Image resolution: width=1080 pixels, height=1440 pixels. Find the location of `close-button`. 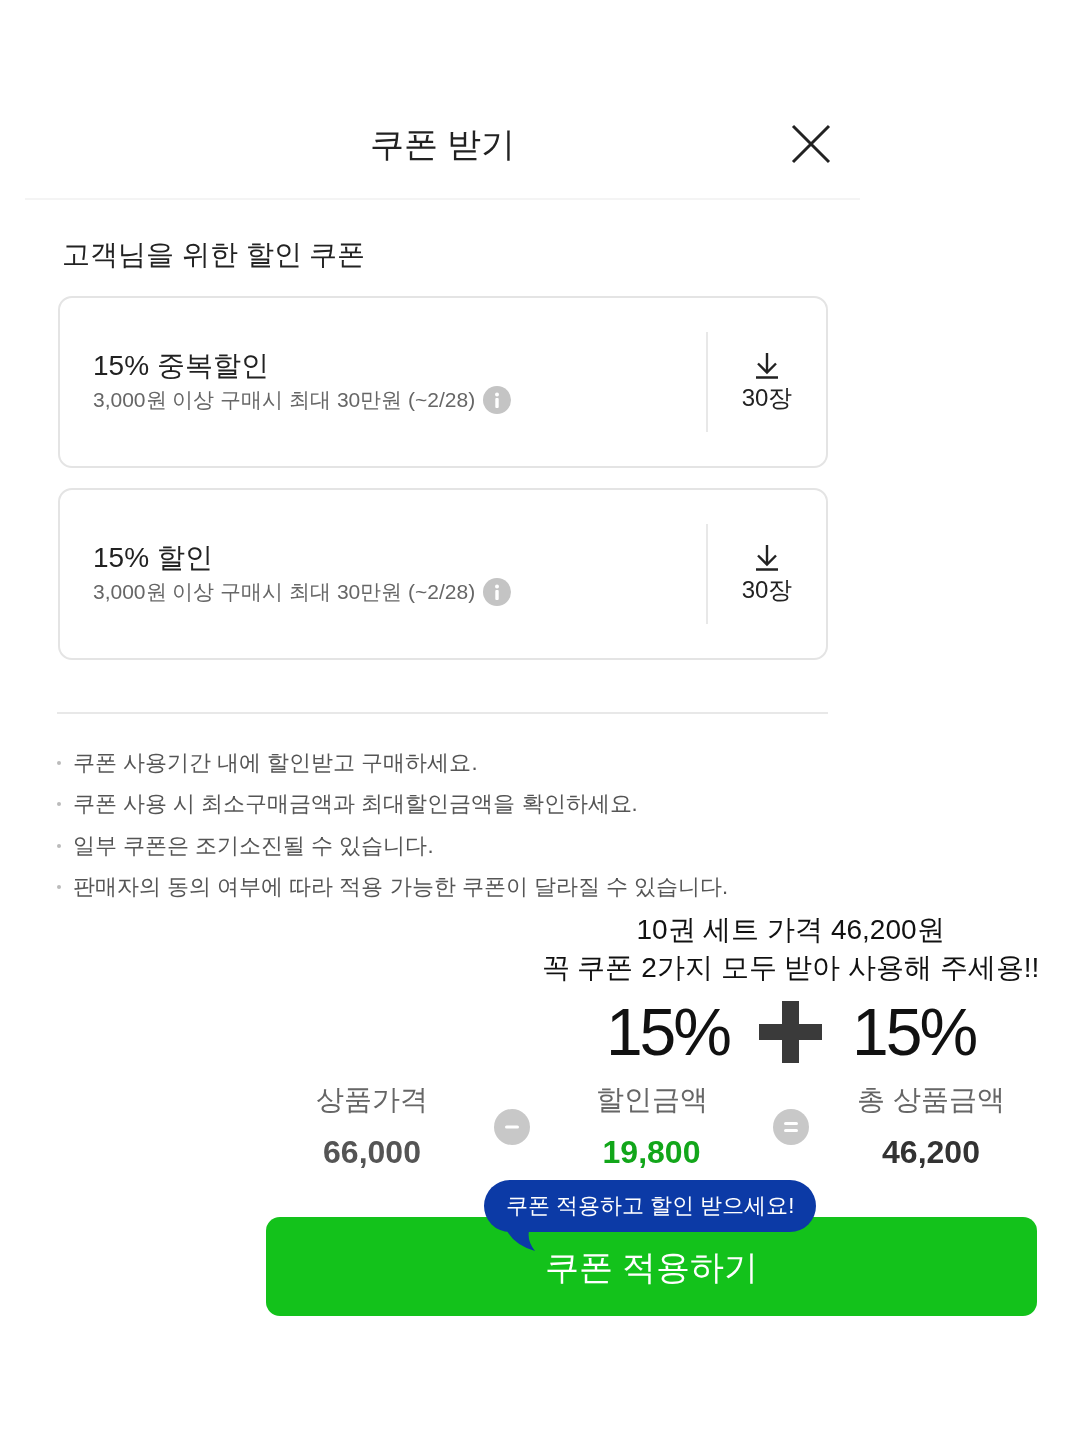

close-button is located at coordinates (811, 144).